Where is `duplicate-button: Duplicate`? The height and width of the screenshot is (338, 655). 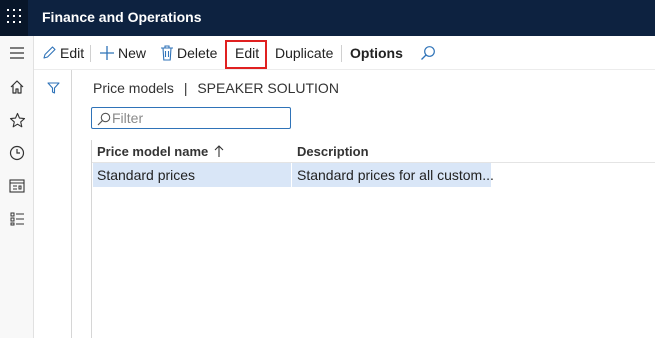 duplicate-button: Duplicate is located at coordinates (304, 53).